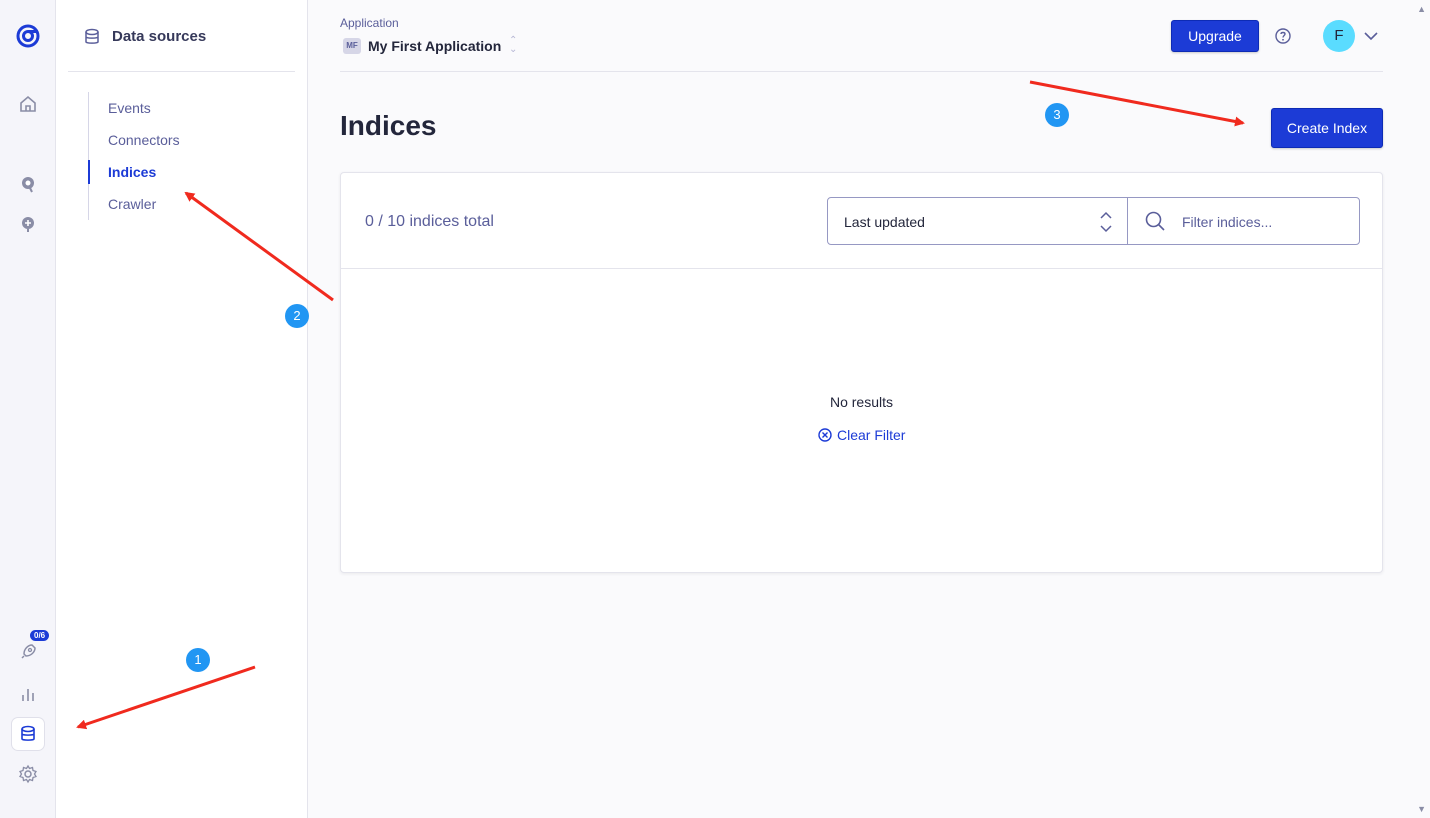 The image size is (1430, 818). What do you see at coordinates (178, 204) in the screenshot?
I see `sidebar-item-crawler: Crawler` at bounding box center [178, 204].